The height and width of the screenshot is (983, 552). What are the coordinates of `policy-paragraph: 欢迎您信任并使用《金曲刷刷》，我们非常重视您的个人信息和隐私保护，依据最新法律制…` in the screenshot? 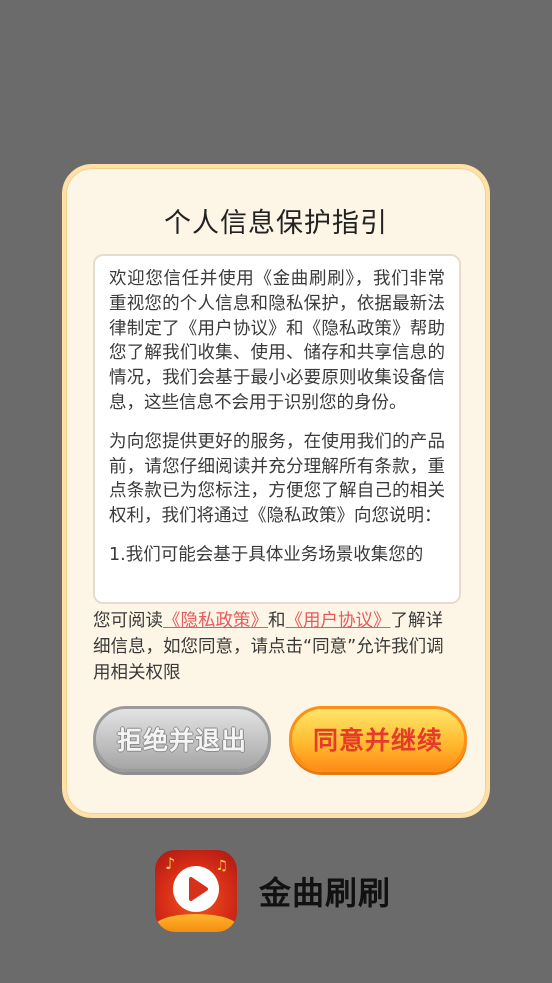 It's located at (277, 341).